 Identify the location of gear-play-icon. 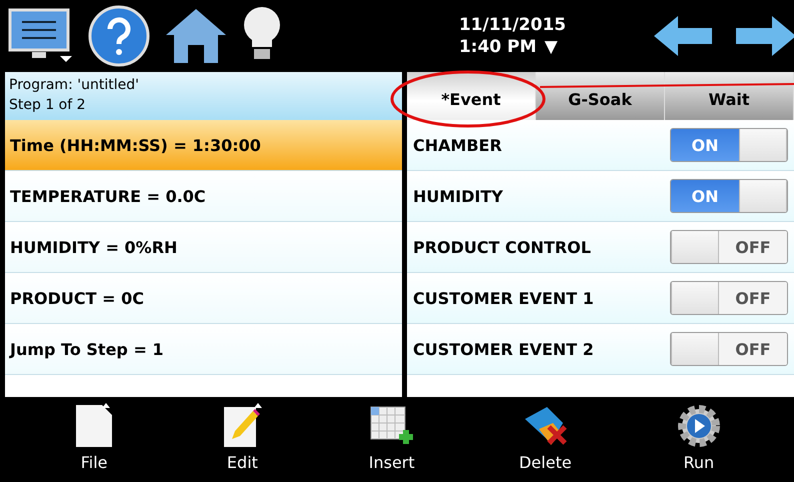
(699, 426).